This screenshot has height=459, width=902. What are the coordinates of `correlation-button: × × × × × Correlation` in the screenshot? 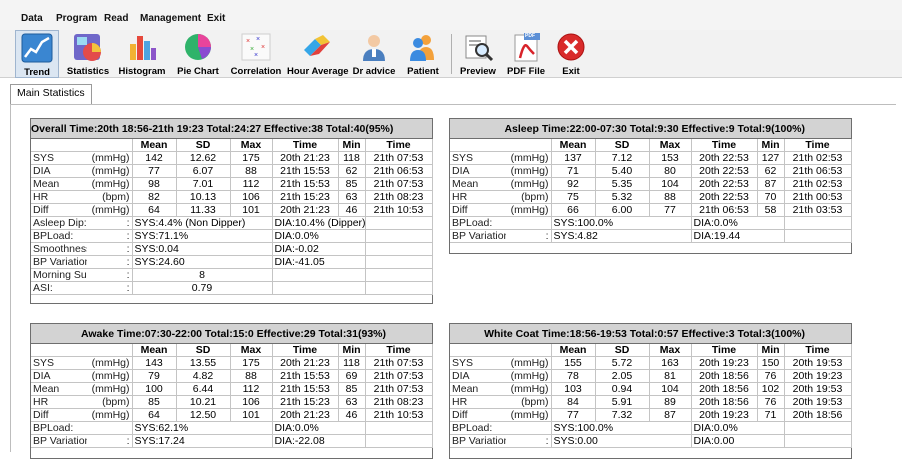 It's located at (256, 54).